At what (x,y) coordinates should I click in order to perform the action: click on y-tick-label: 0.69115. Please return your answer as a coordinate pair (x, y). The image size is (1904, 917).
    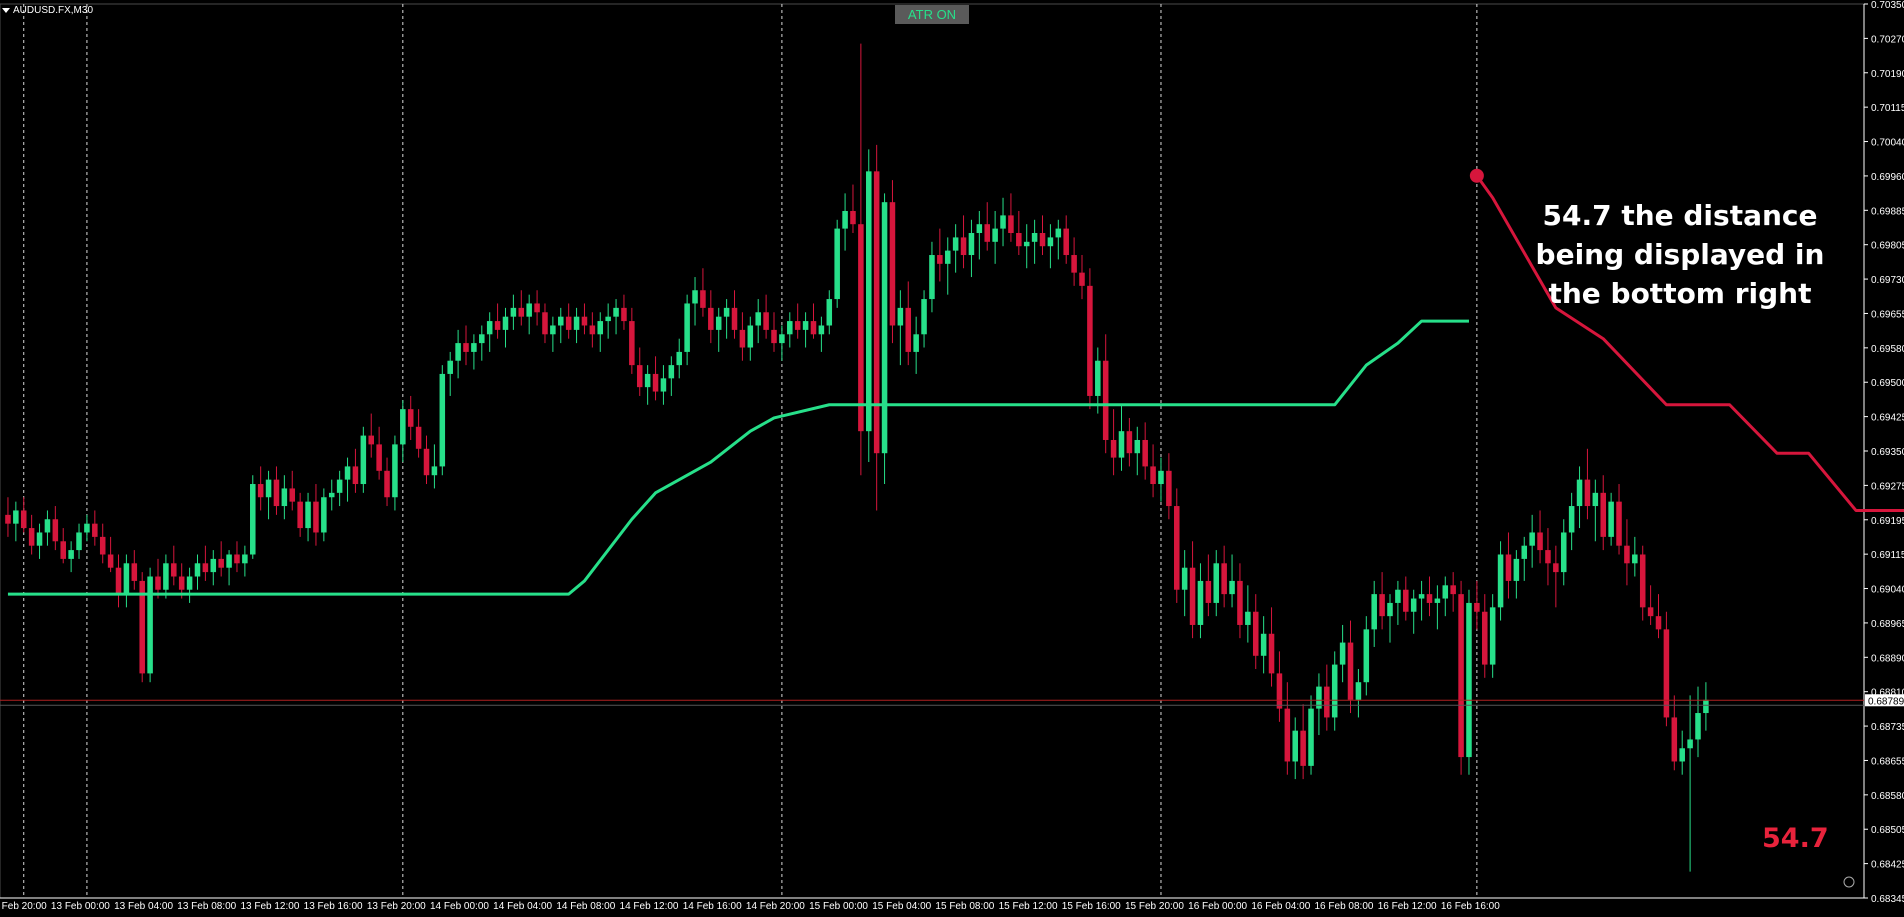
    Looking at the image, I should click on (1887, 555).